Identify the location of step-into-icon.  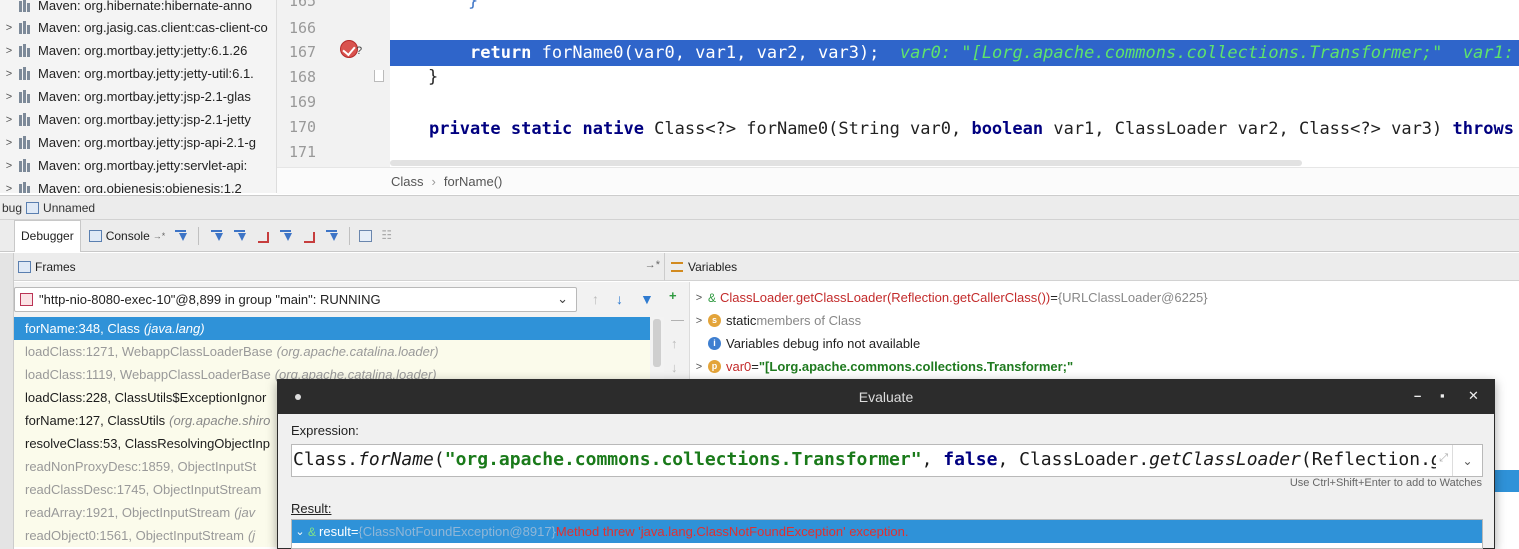
(239, 236).